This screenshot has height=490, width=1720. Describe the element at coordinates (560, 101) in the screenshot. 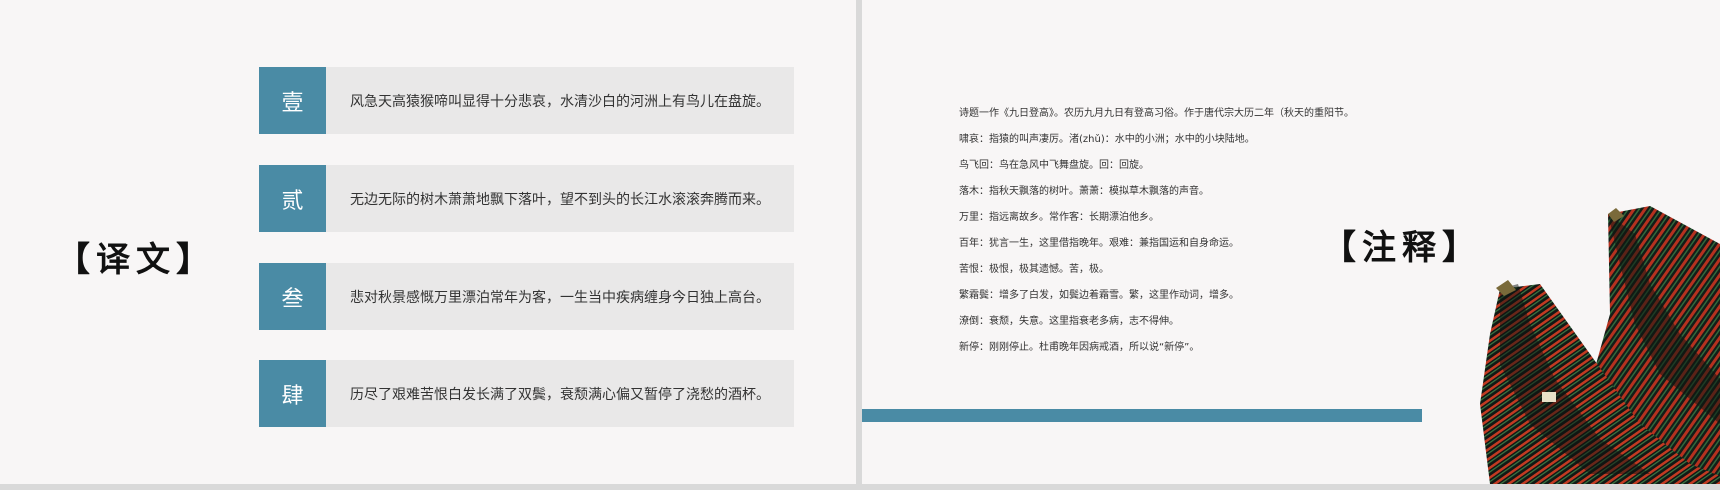

I see `row-text: 风急天高猿猴啼叫显得十分悲哀，水清沙白的河洲上有鸟儿在盘旋。` at that location.